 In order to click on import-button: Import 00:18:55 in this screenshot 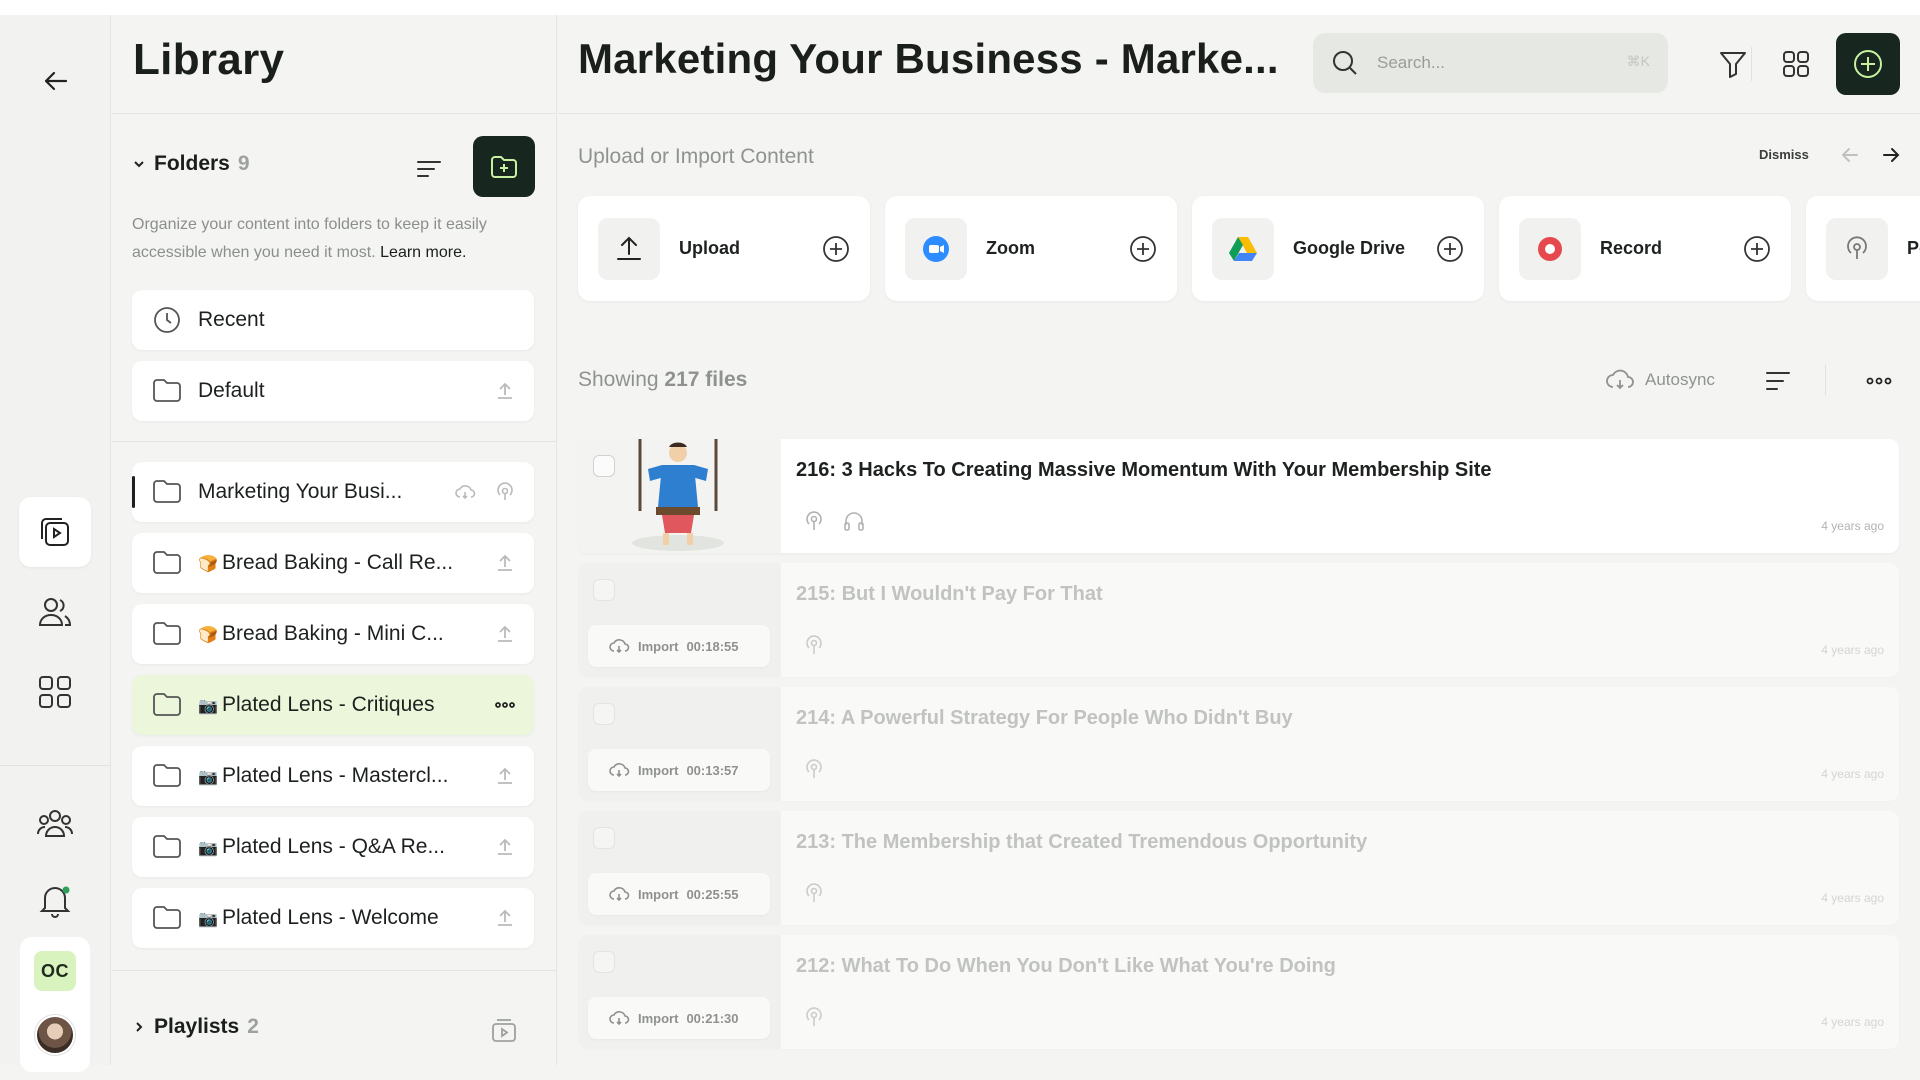, I will do `click(679, 646)`.